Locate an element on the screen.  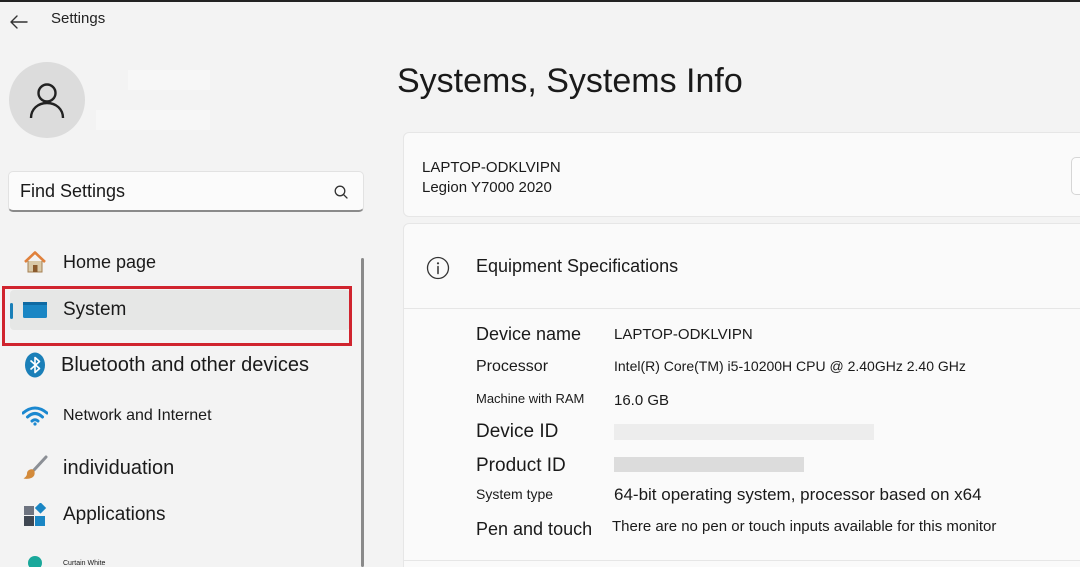
spec-value: 16.0 GB is located at coordinates (641, 400).